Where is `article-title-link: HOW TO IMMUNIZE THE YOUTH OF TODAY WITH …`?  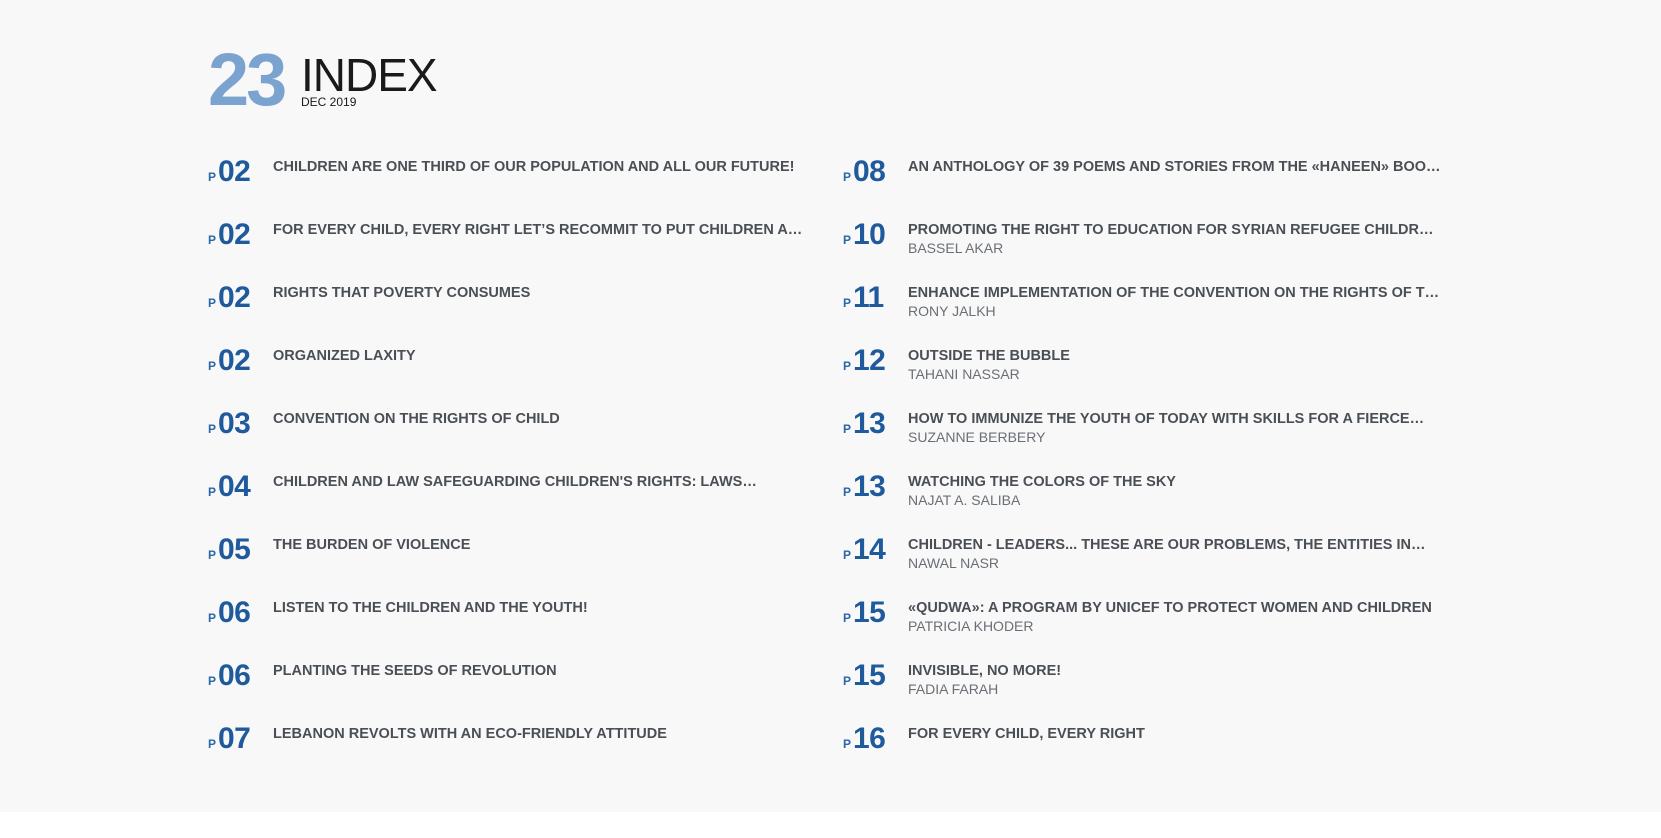
article-title-link: HOW TO IMMUNIZE THE YOUTH OF TODAY WITH … is located at coordinates (1175, 419).